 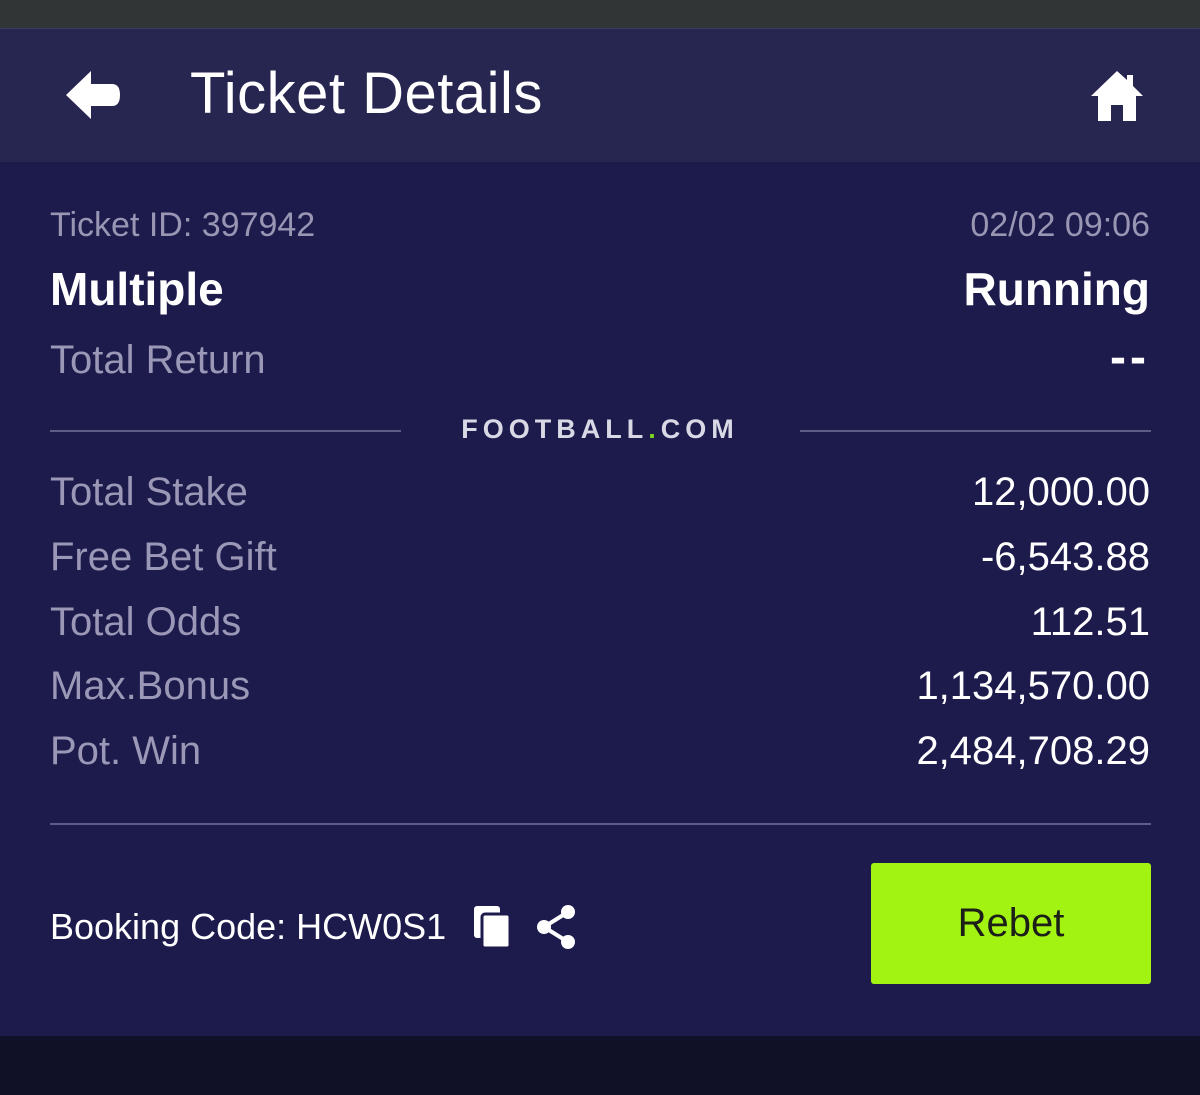 I want to click on brand-logo: FOOTBALL.COM, so click(x=600, y=429).